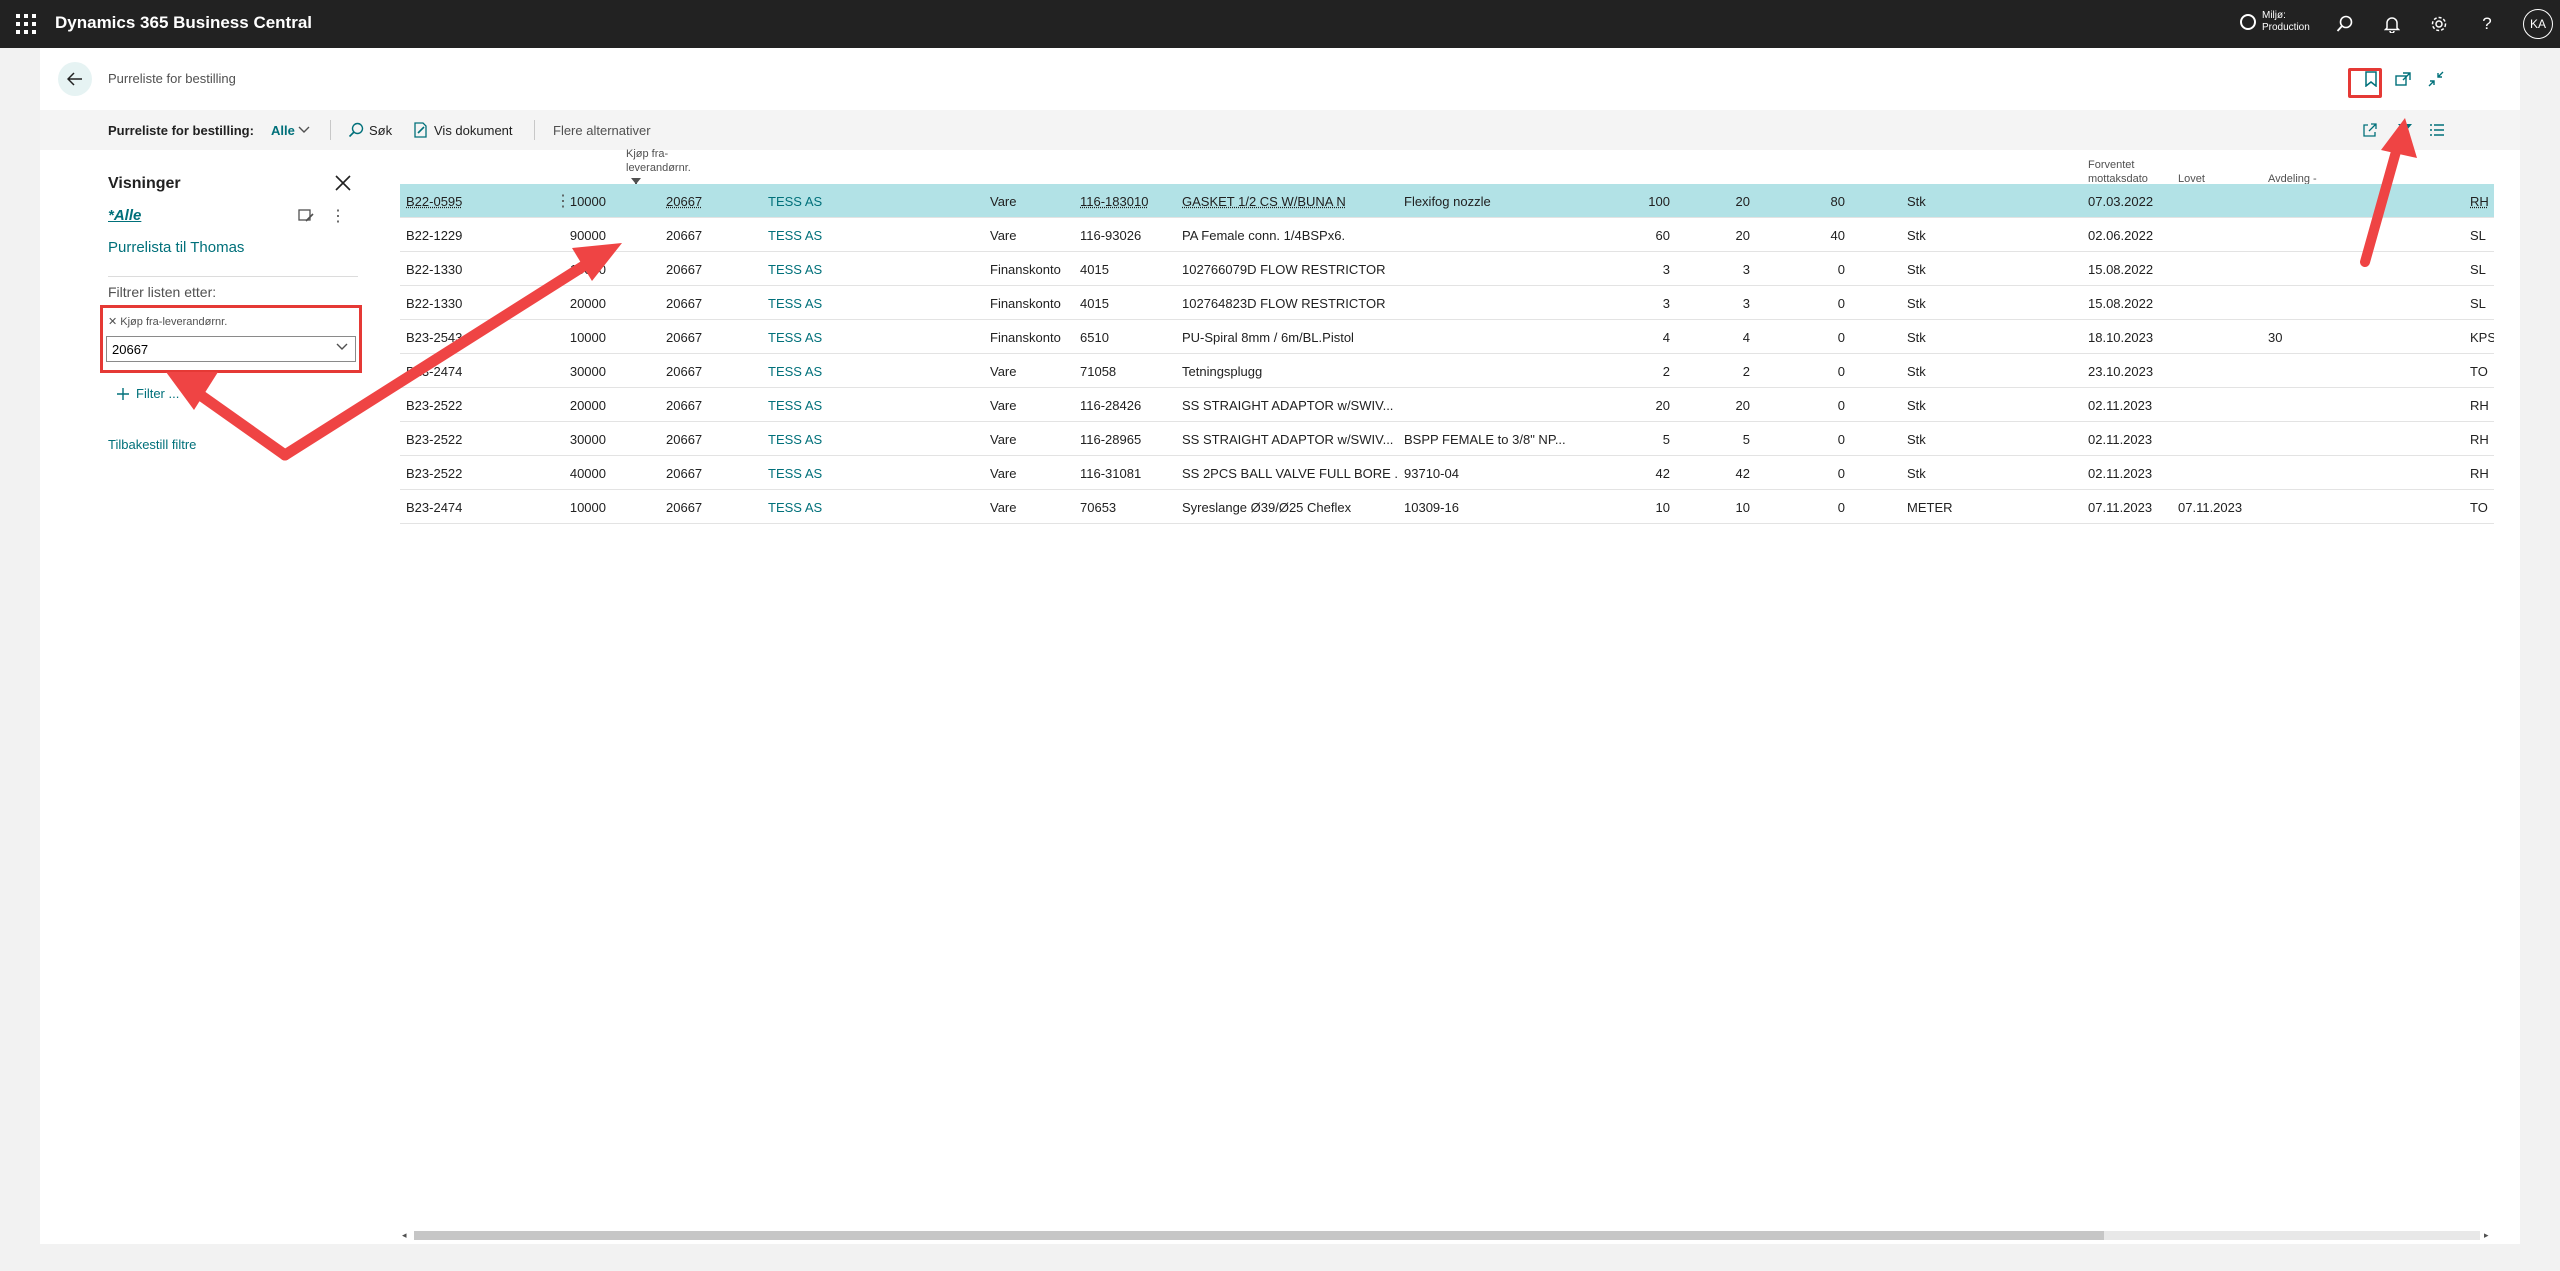 Image resolution: width=2560 pixels, height=1271 pixels. Describe the element at coordinates (2403, 79) in the screenshot. I see `open-new-window-icon` at that location.